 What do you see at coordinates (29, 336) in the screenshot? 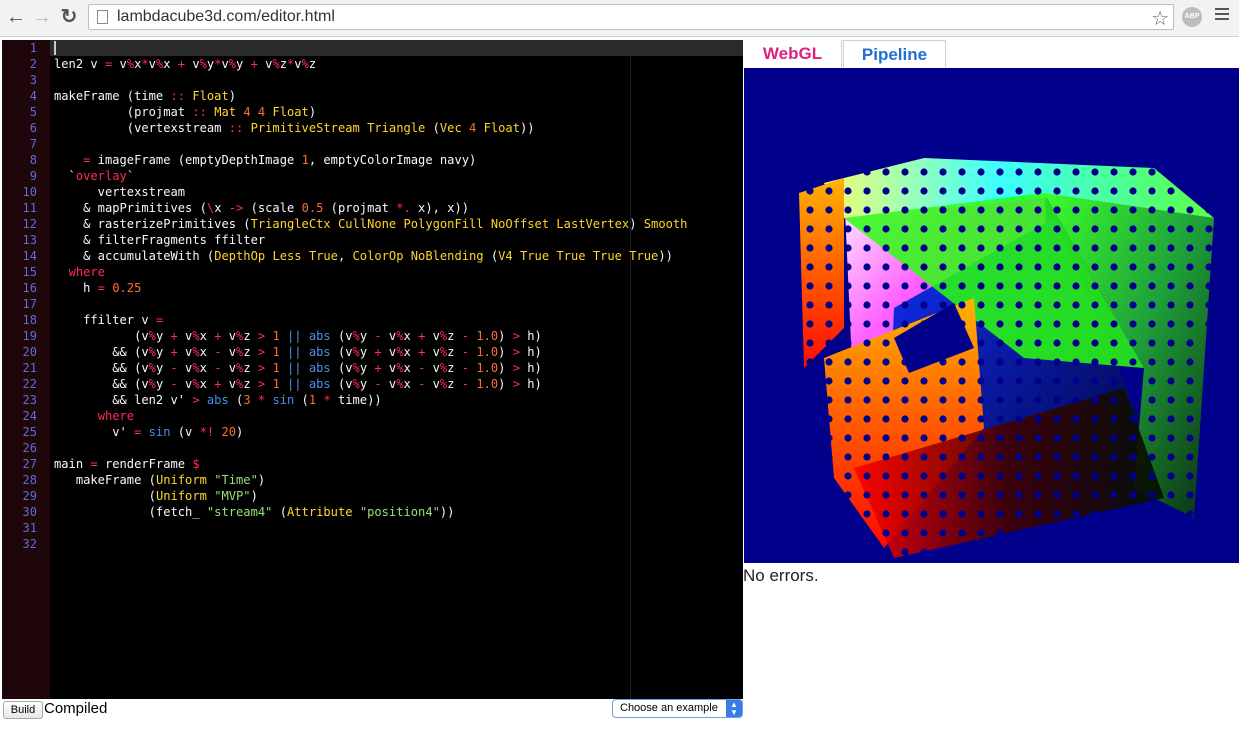
I see `line-number: 19` at bounding box center [29, 336].